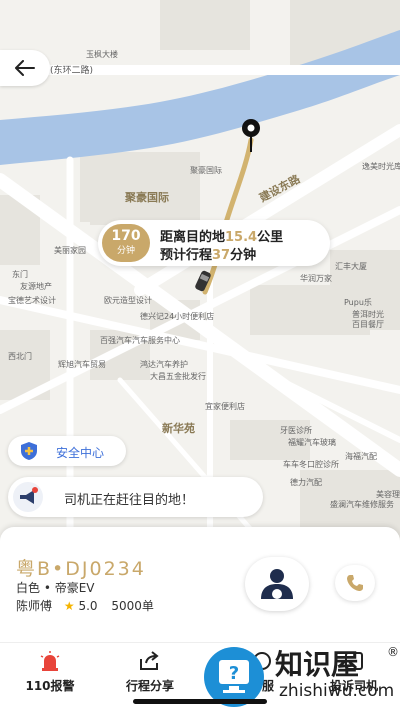  I want to click on map-label: 友源地产, so click(36, 286).